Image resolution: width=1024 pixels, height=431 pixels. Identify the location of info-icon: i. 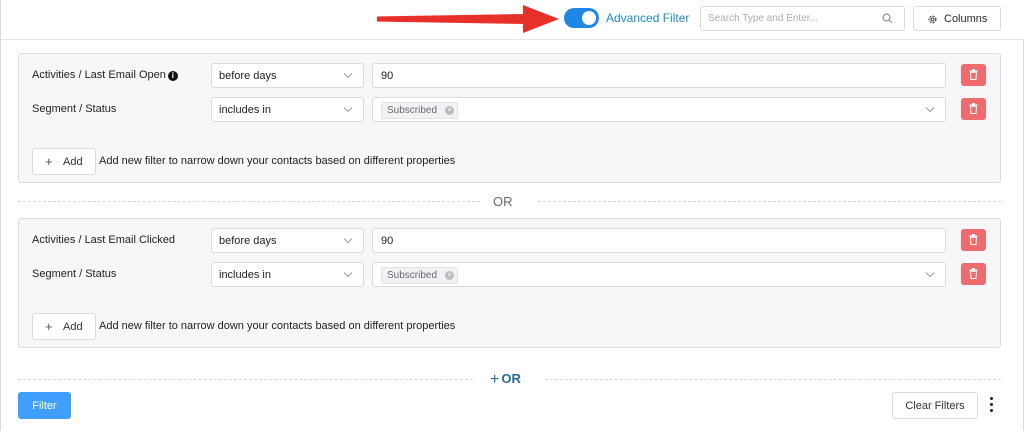
(172, 76).